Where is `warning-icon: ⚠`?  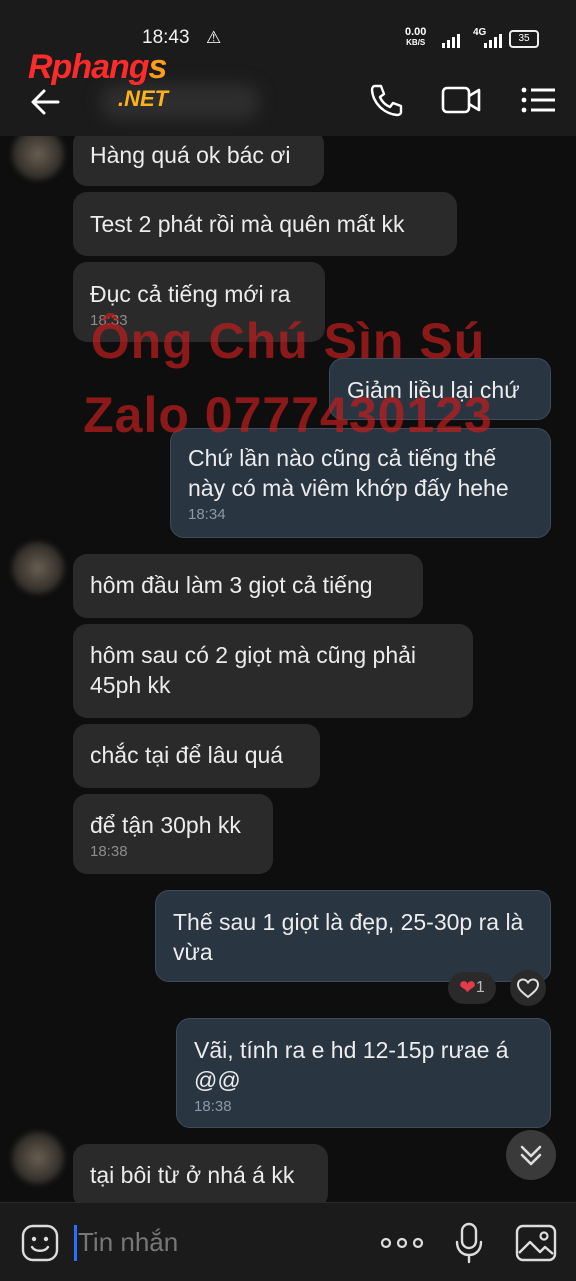 warning-icon: ⚠ is located at coordinates (214, 37).